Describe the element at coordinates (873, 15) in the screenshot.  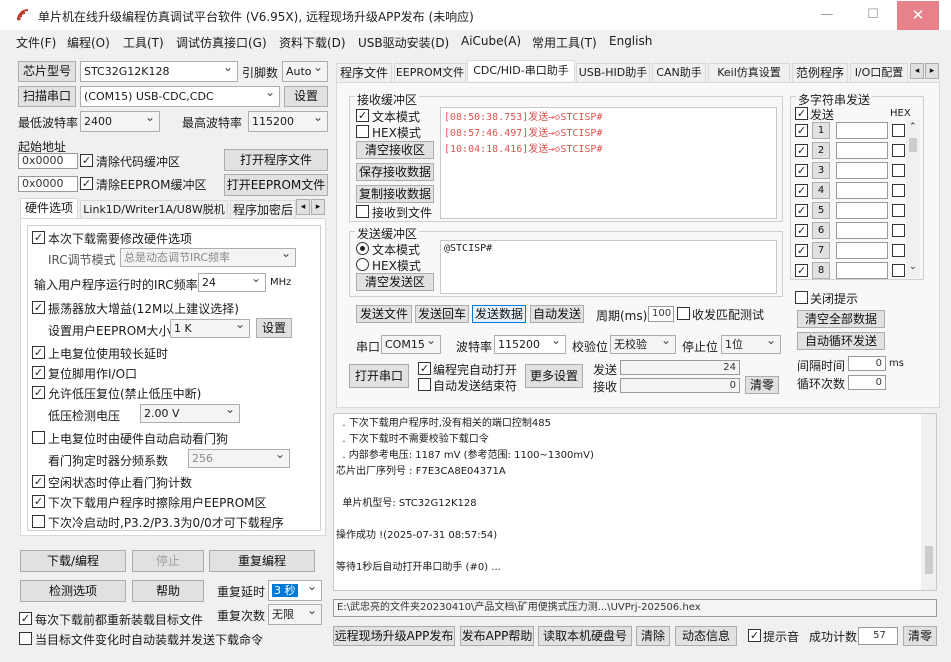
I see `maximize-icon: ☐` at that location.